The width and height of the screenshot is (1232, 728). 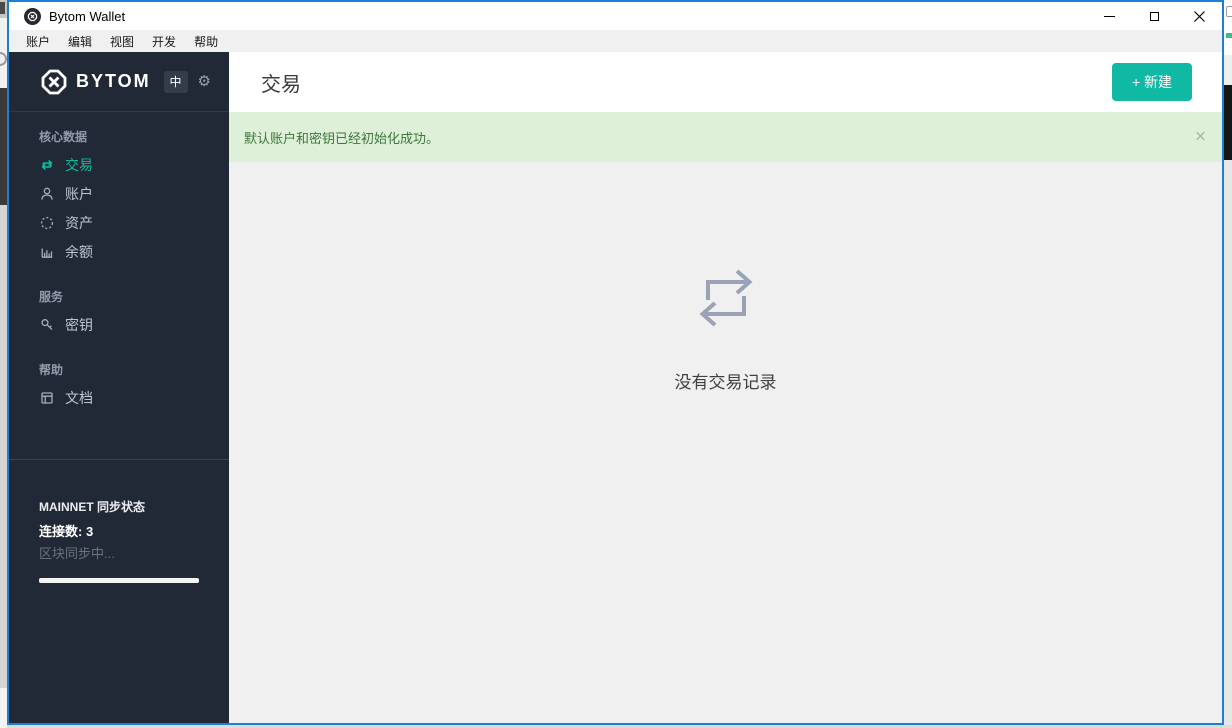 What do you see at coordinates (51, 297) in the screenshot?
I see `nav-section-label: 服务` at bounding box center [51, 297].